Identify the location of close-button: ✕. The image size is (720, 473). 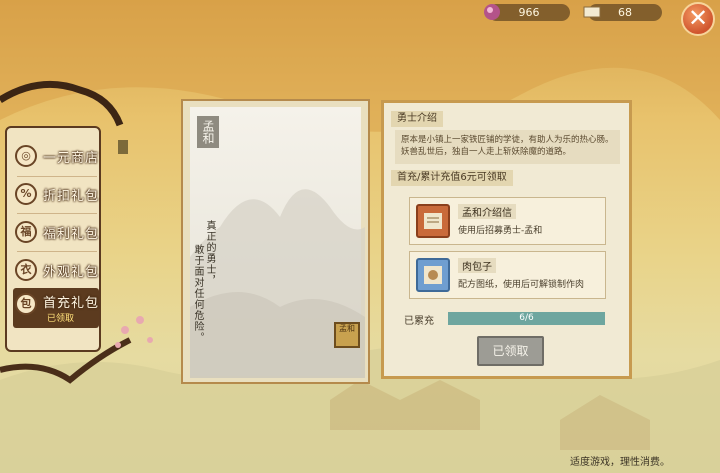
(698, 19).